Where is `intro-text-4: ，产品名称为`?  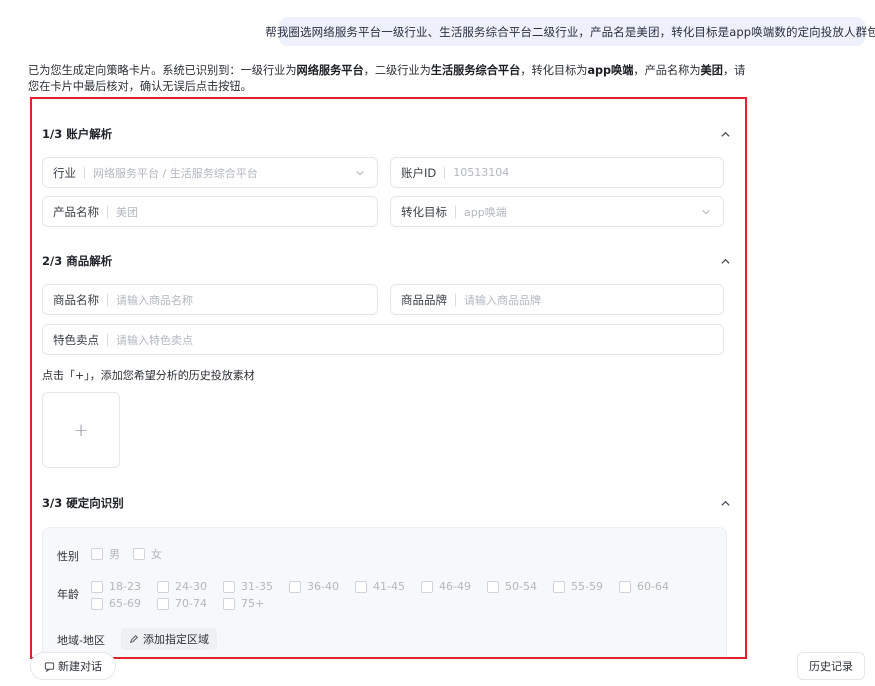 intro-text-4: ，产品名称为 is located at coordinates (667, 70).